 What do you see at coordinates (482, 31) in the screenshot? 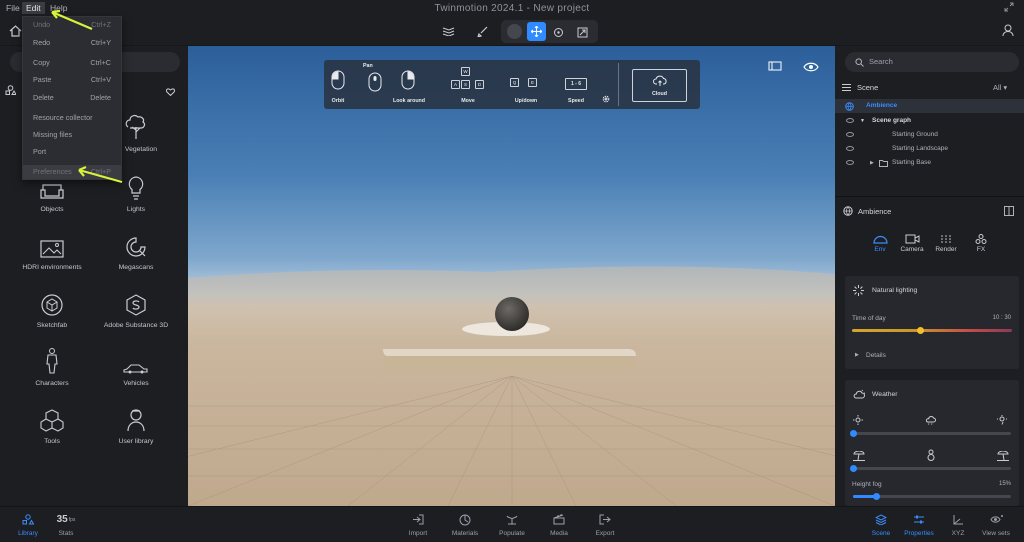
I see `brush-icon` at bounding box center [482, 31].